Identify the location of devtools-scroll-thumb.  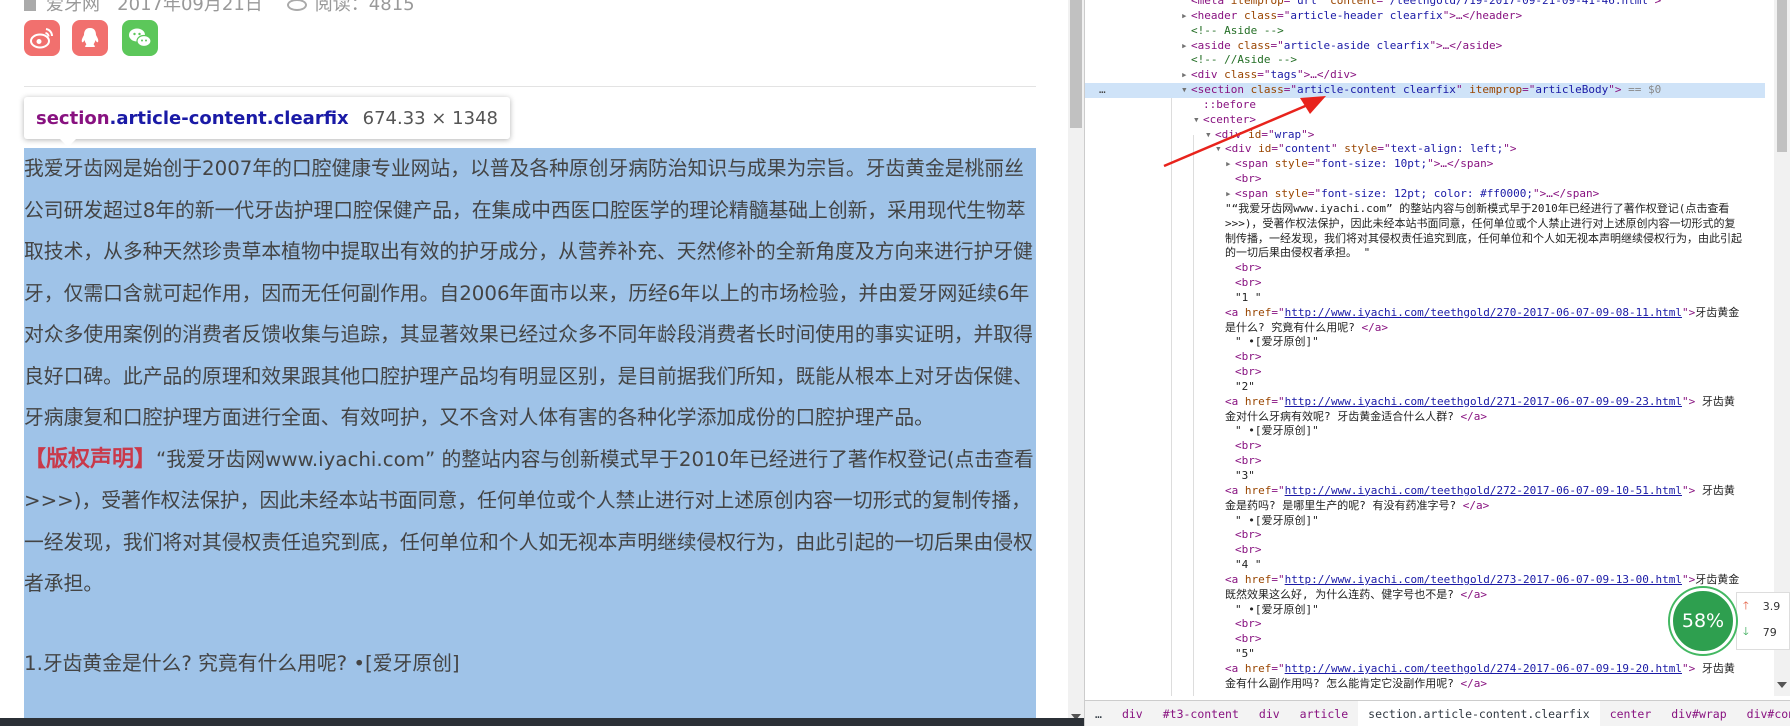
(1782, 76).